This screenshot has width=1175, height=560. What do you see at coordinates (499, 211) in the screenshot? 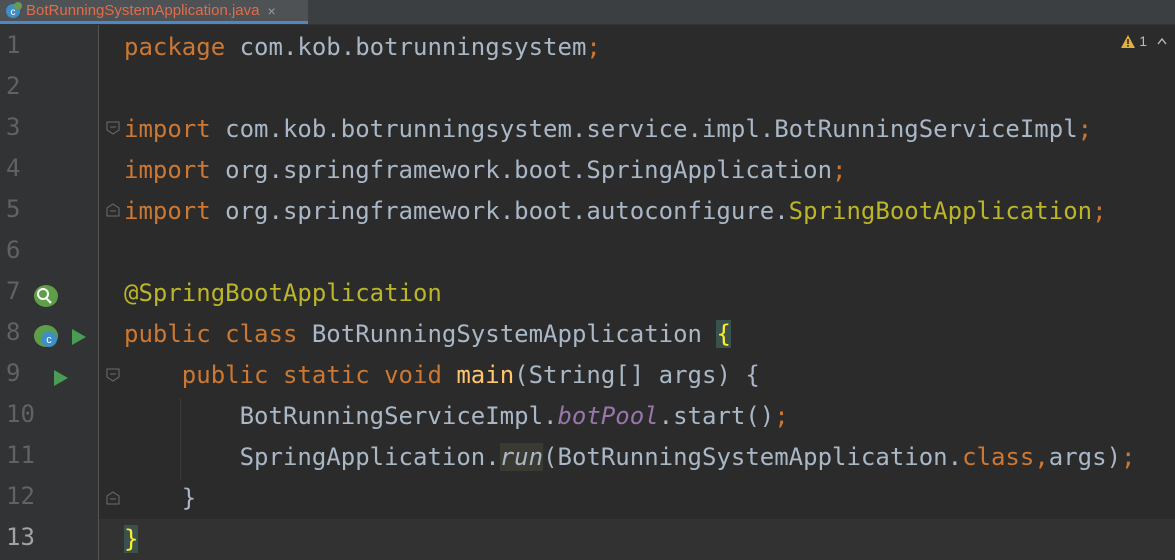
I see `import-path: org.springframework.boot.autoconfigure.` at bounding box center [499, 211].